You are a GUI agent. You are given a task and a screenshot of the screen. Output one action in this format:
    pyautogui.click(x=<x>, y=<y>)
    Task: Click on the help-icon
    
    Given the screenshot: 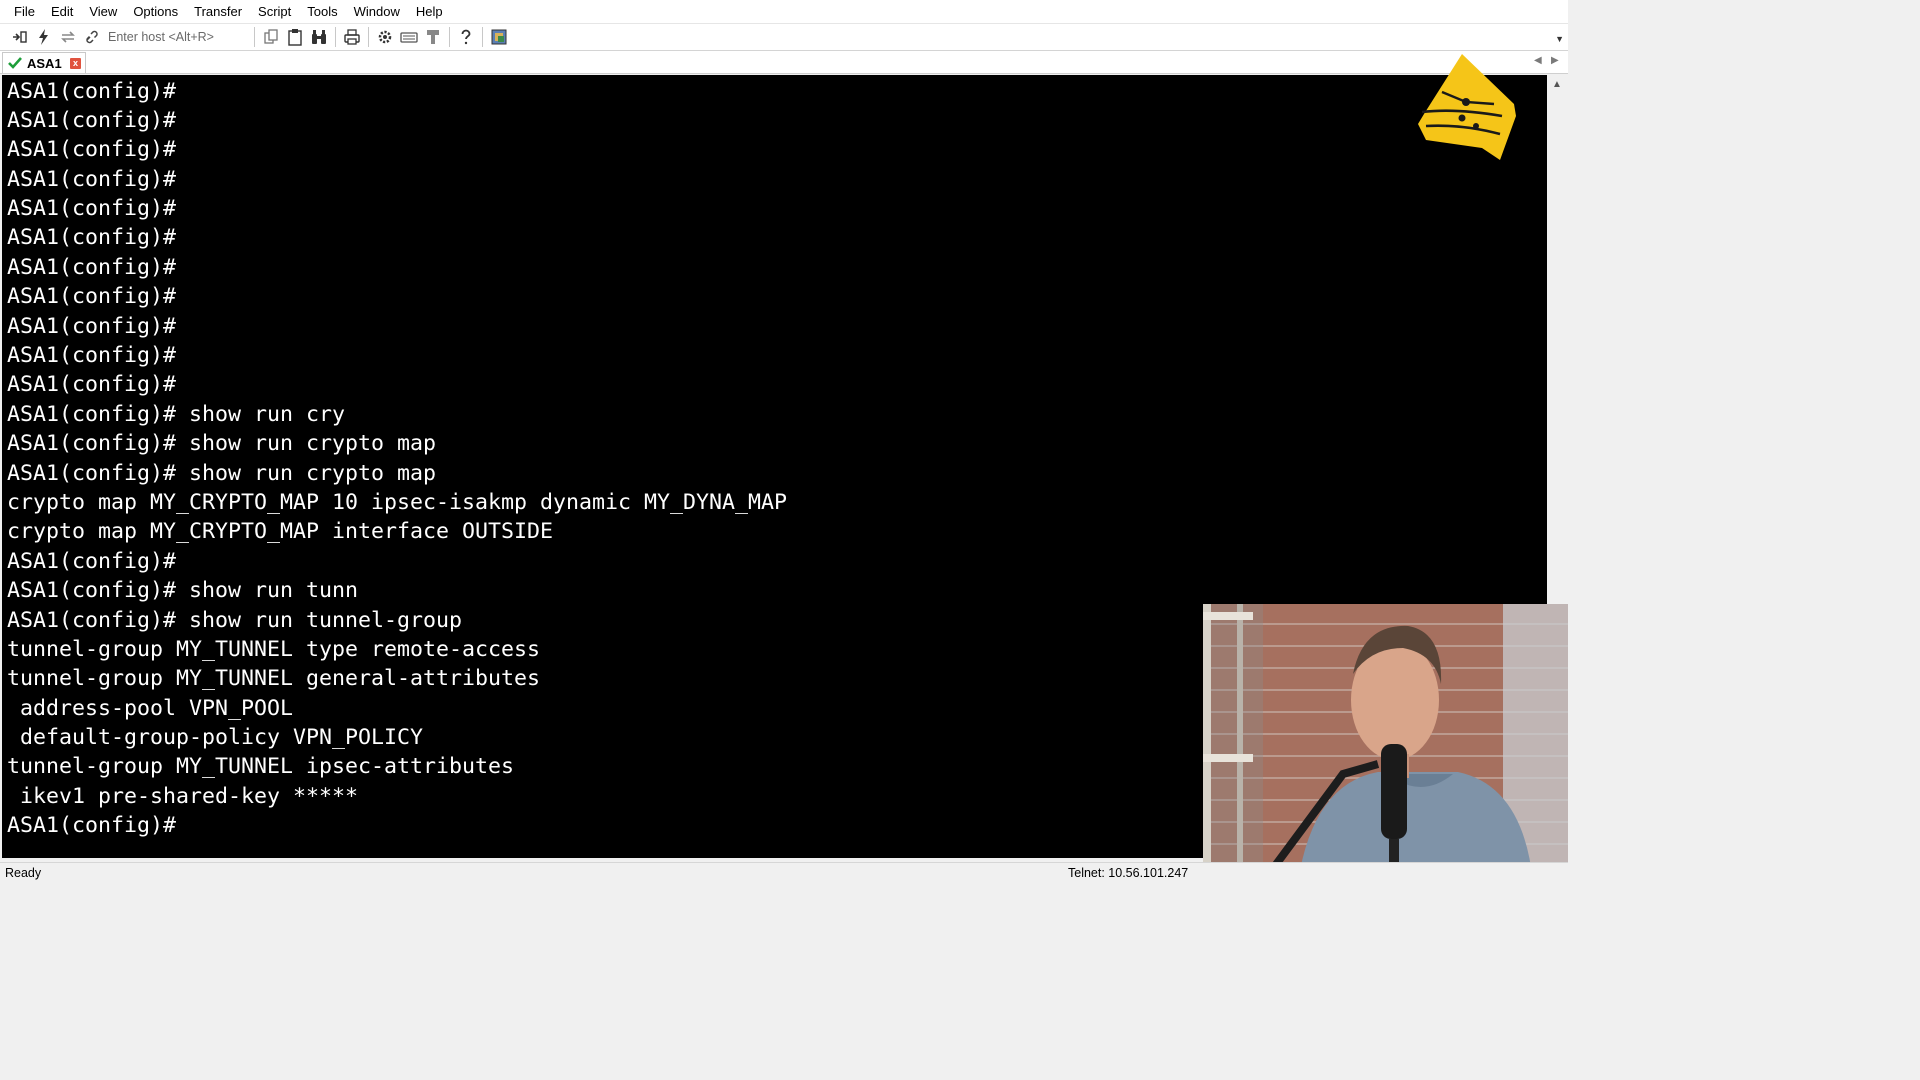 What is the action you would take?
    pyautogui.click(x=466, y=37)
    